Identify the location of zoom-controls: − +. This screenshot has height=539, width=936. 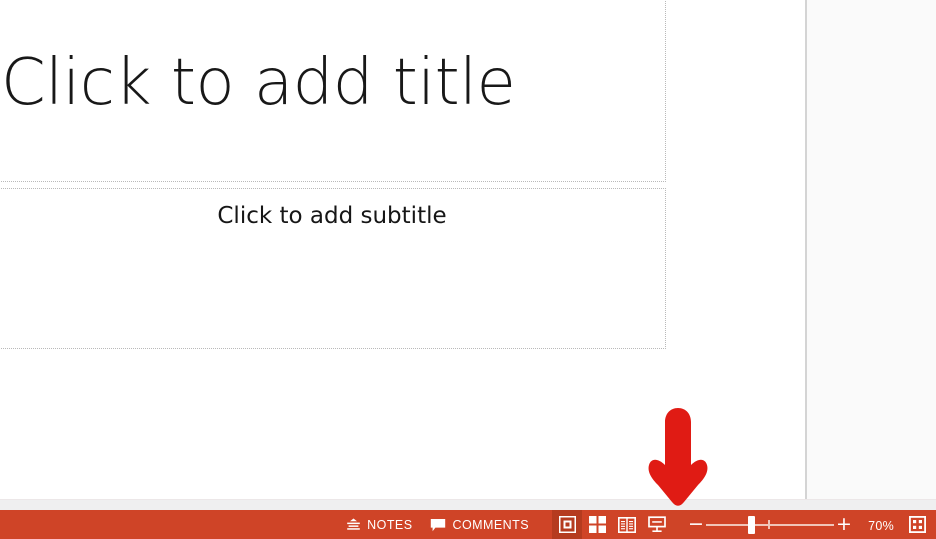
(770, 524).